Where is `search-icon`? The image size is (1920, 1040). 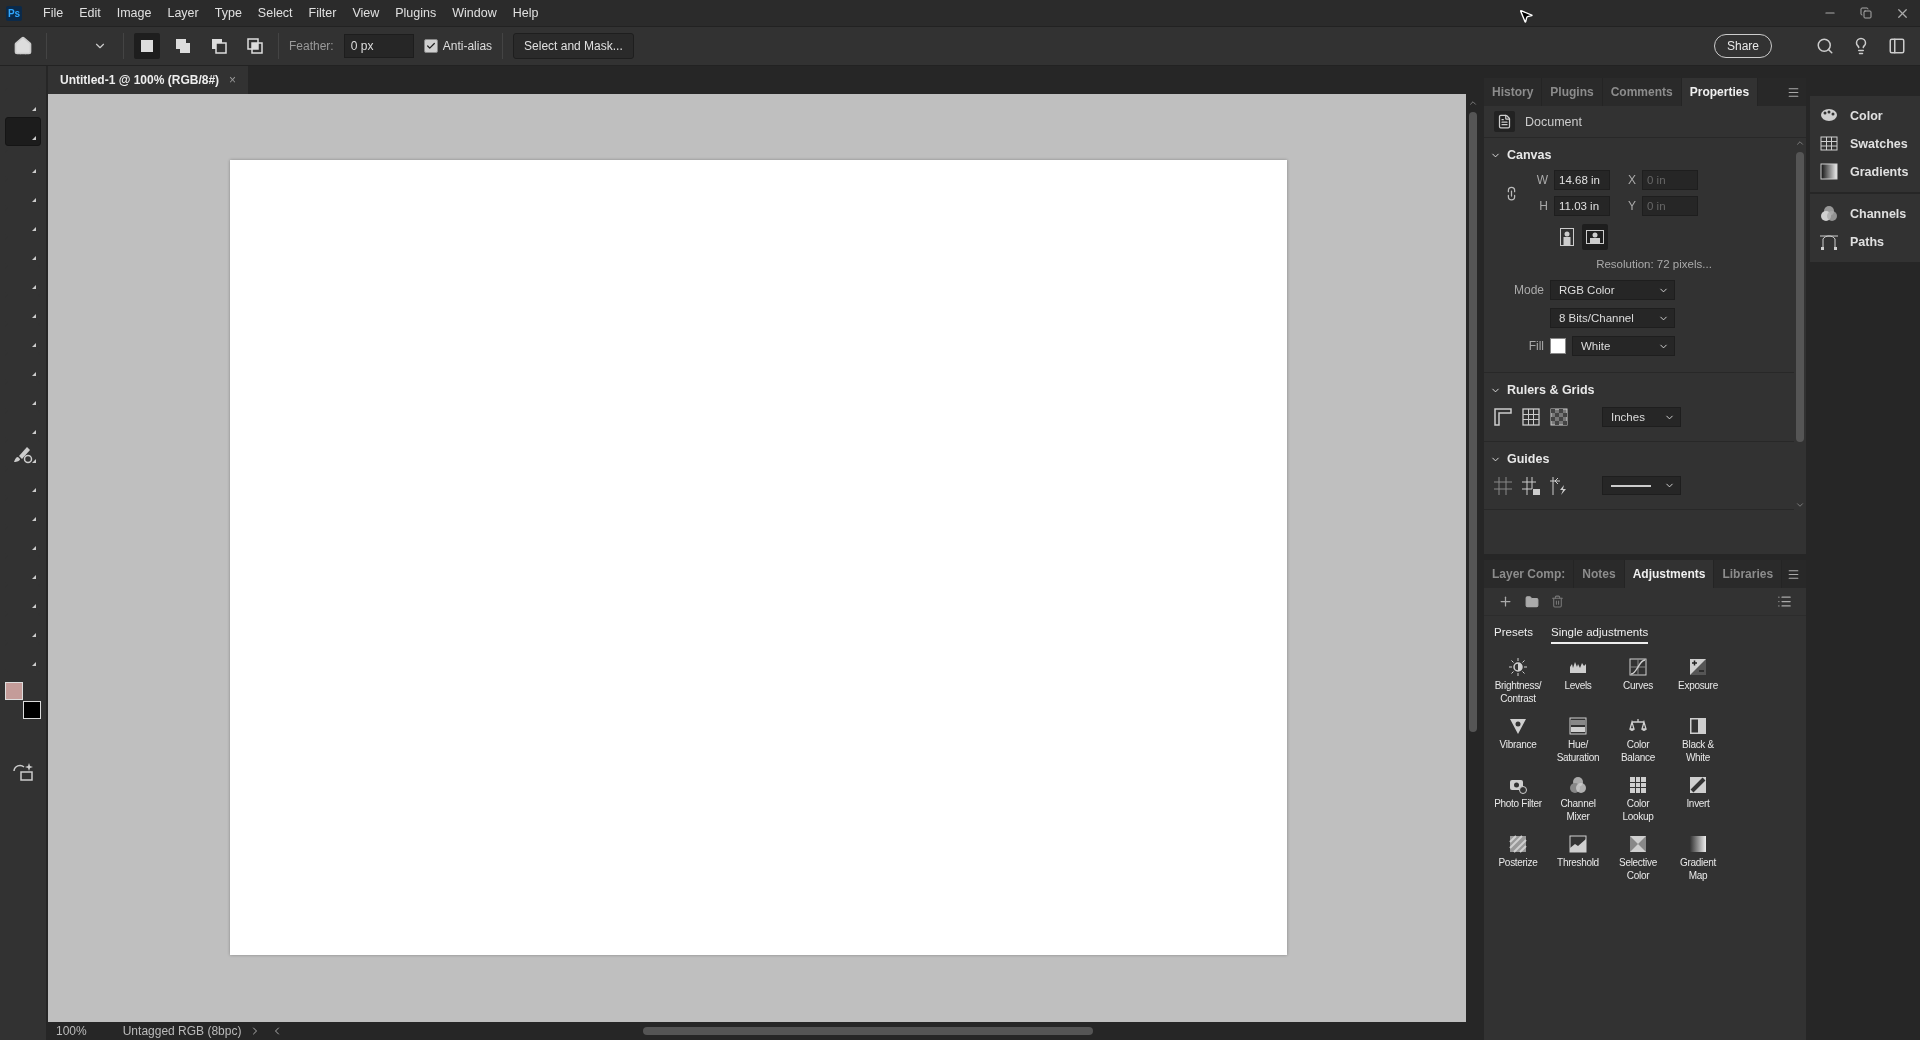 search-icon is located at coordinates (1825, 46).